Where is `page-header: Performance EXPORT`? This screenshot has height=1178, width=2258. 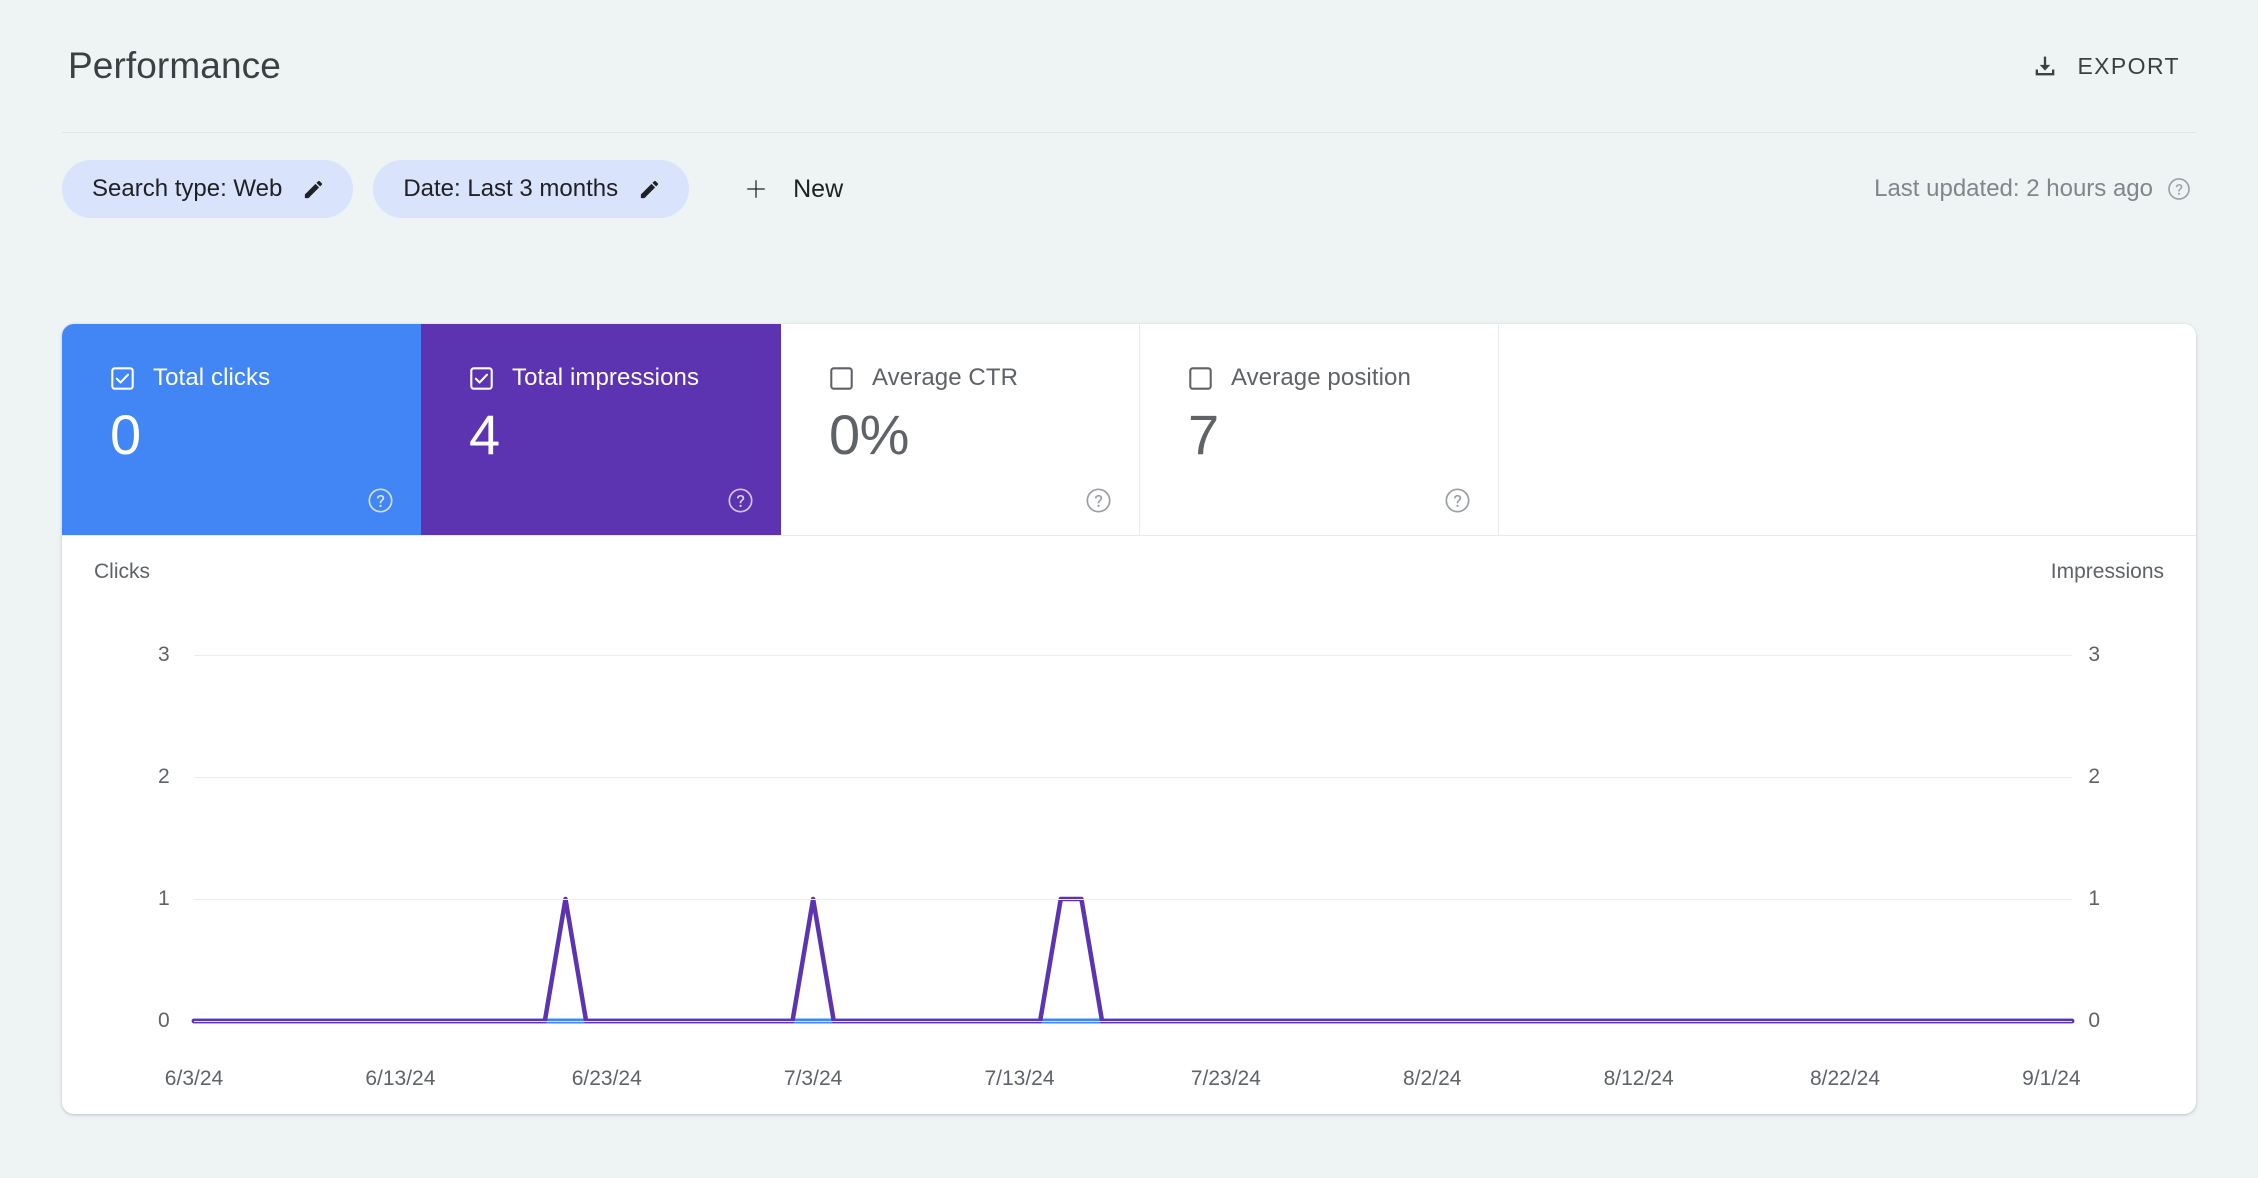
page-header: Performance EXPORT is located at coordinates (1129, 66).